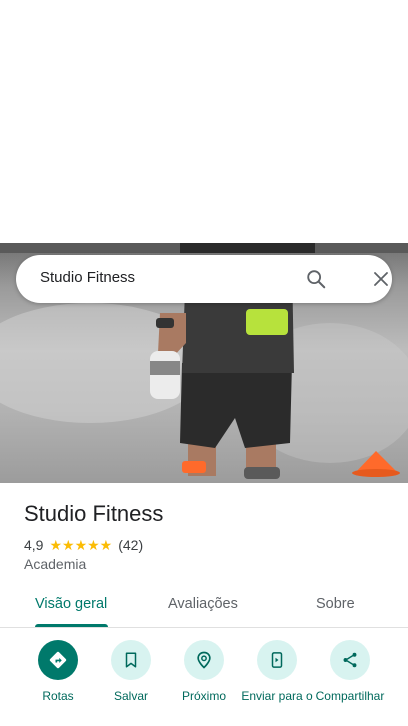 The width and height of the screenshot is (408, 726). What do you see at coordinates (381, 279) in the screenshot?
I see `close-icon` at bounding box center [381, 279].